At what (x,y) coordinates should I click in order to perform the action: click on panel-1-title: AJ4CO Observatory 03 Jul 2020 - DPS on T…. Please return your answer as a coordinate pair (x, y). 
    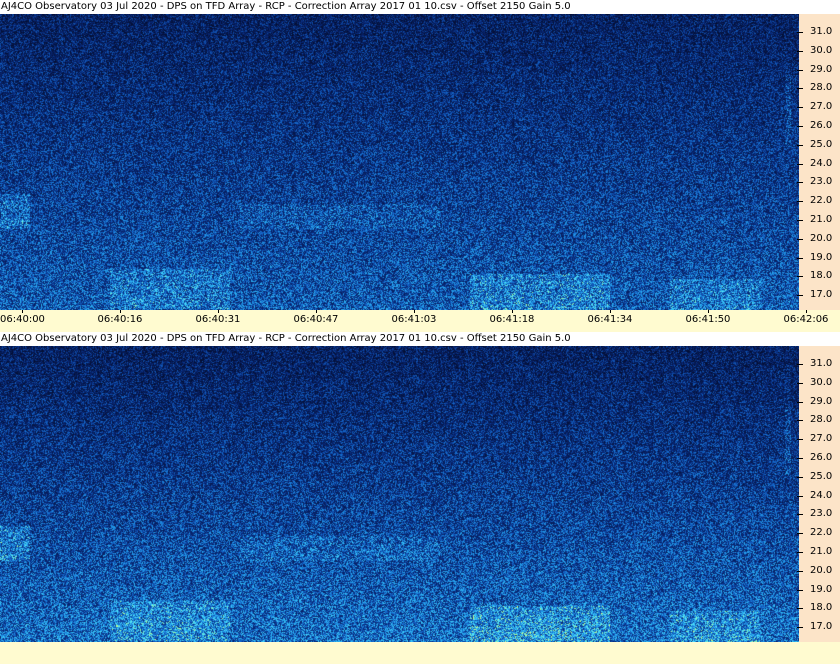
    Looking at the image, I should click on (420, 7).